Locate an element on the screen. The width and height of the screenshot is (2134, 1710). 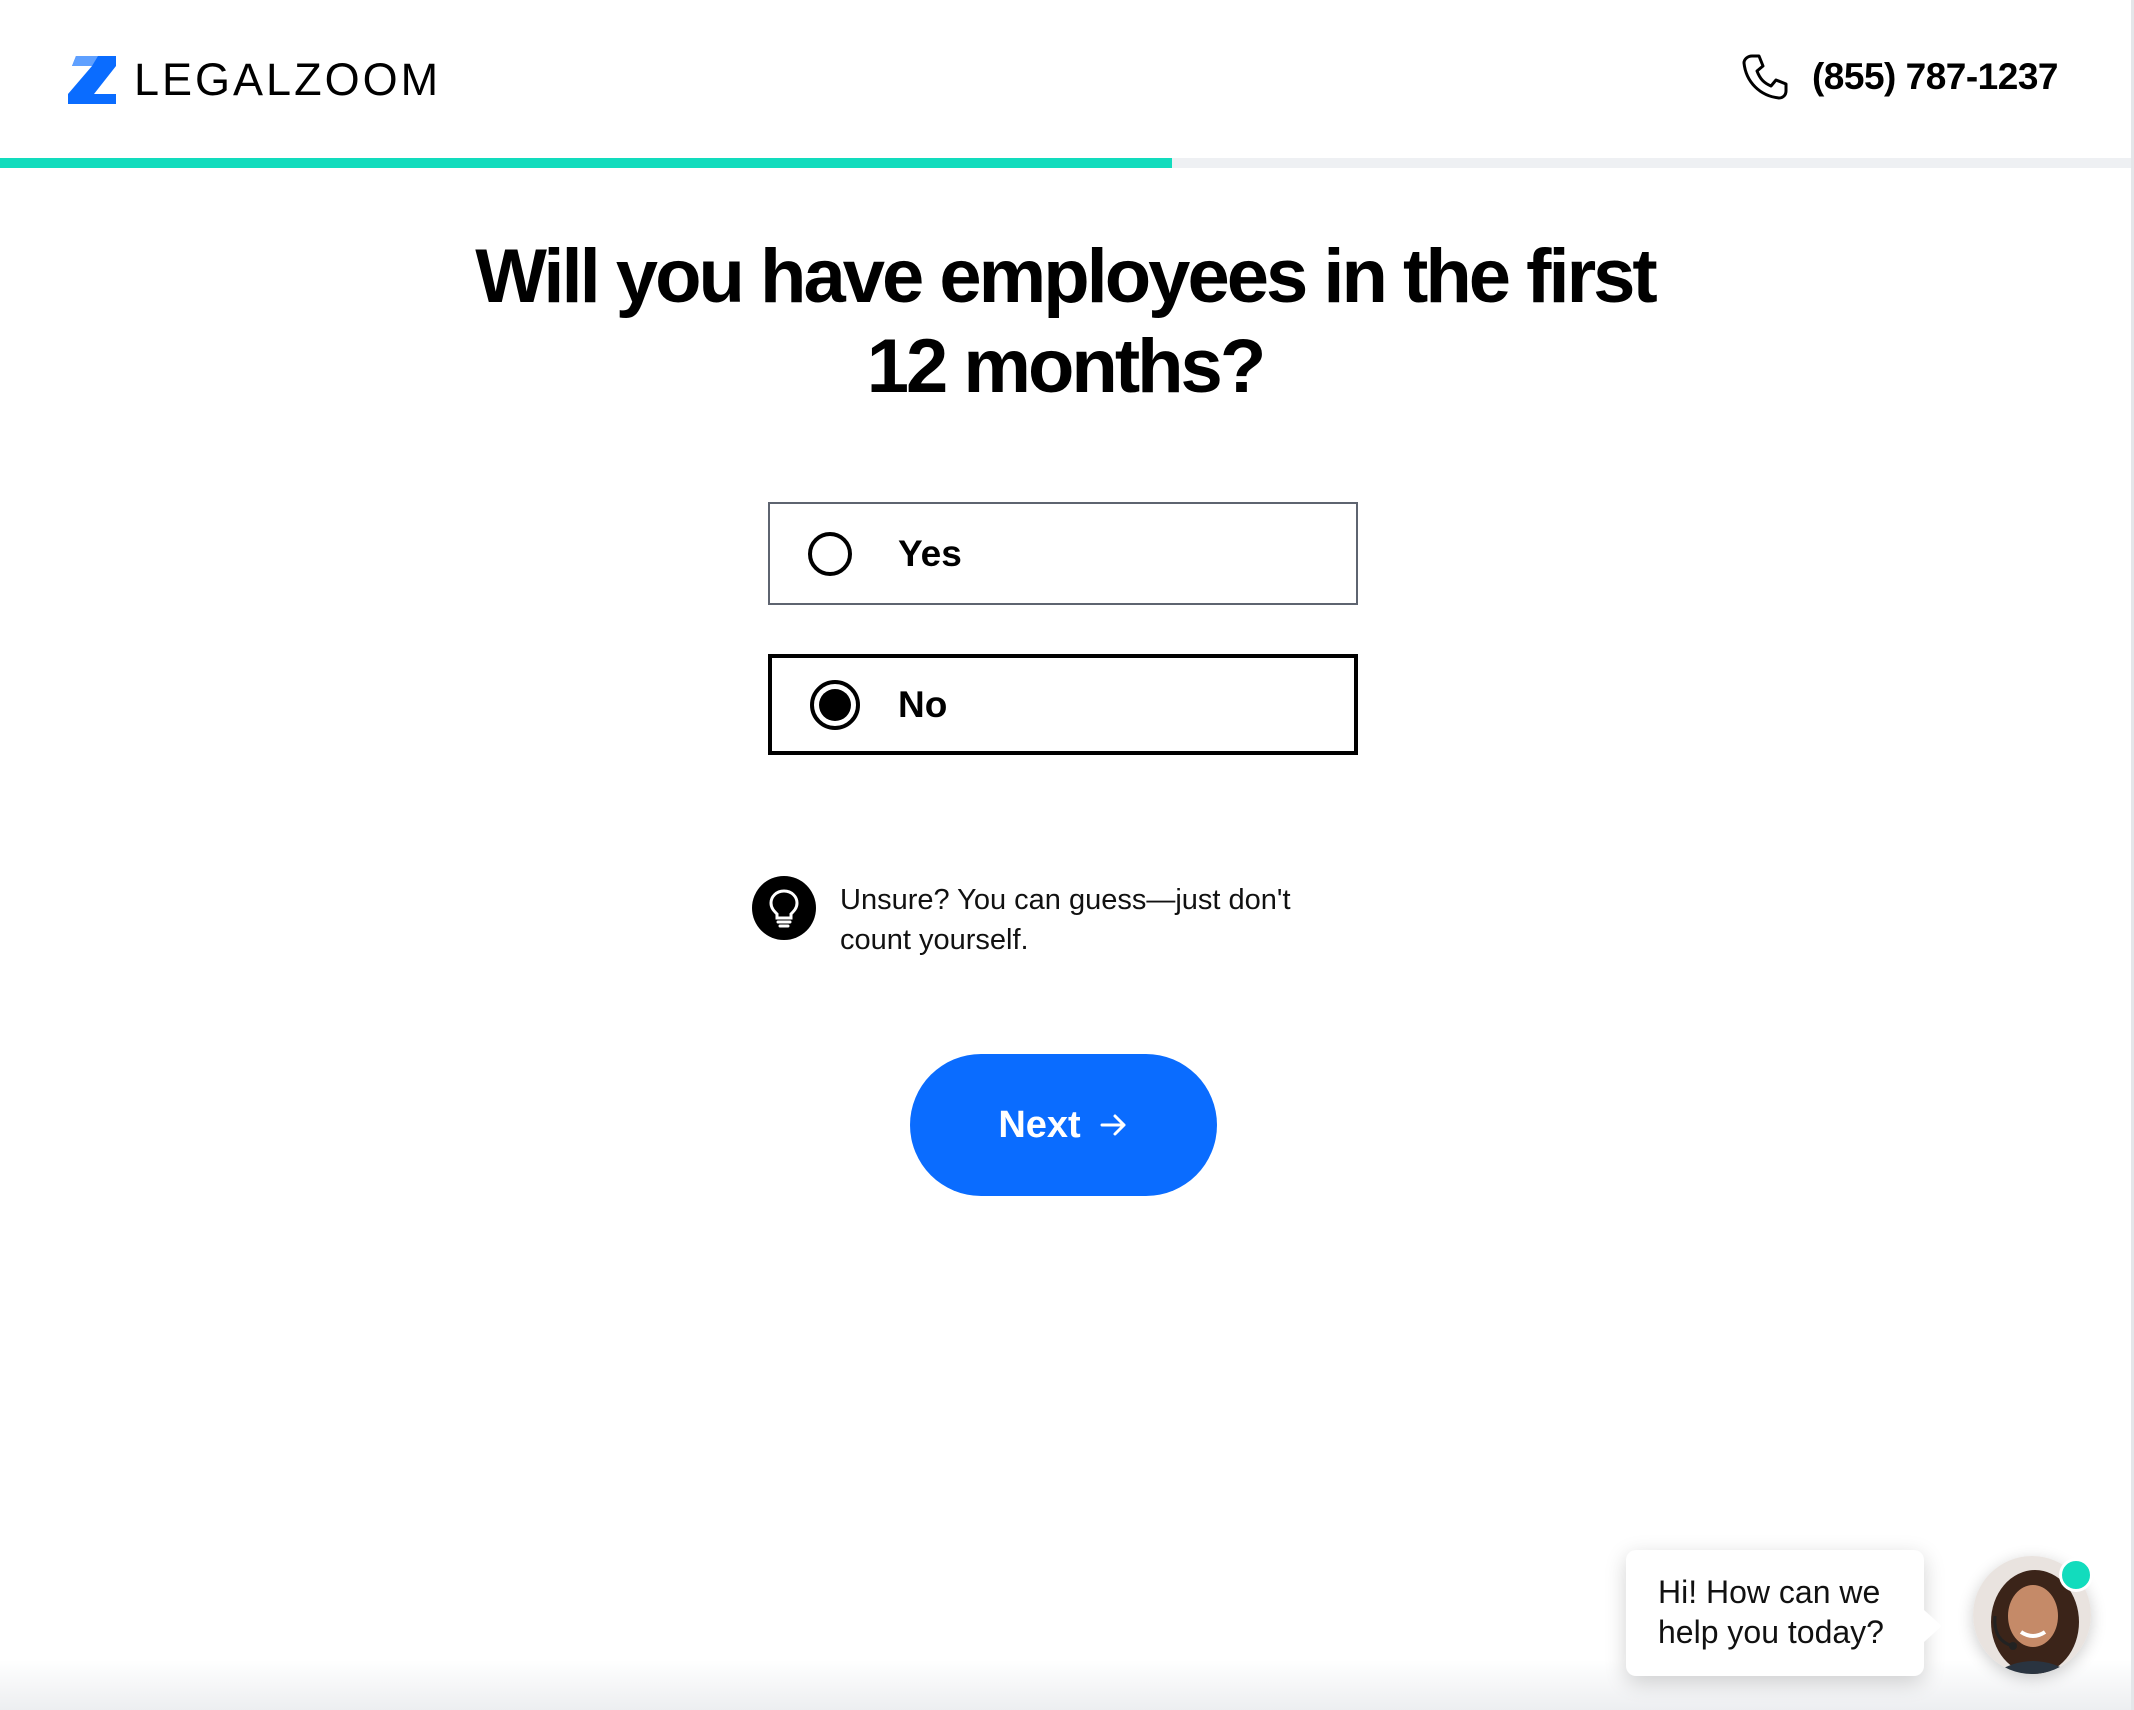
chat-line-1: Hi! How can we is located at coordinates (1769, 1592).